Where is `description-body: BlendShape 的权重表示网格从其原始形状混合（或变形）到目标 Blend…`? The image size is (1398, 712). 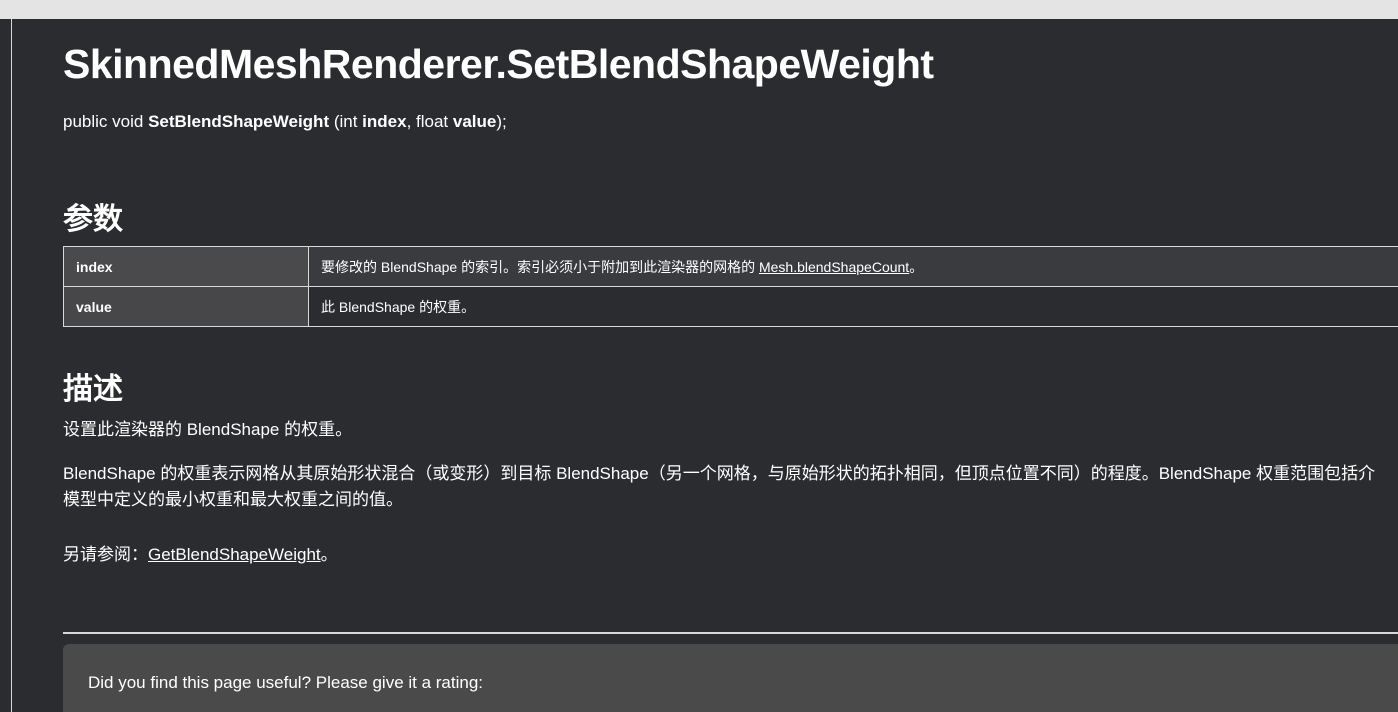
description-body: BlendShape 的权重表示网格从其原始形状混合（或变形）到目标 Blend… is located at coordinates (719, 487).